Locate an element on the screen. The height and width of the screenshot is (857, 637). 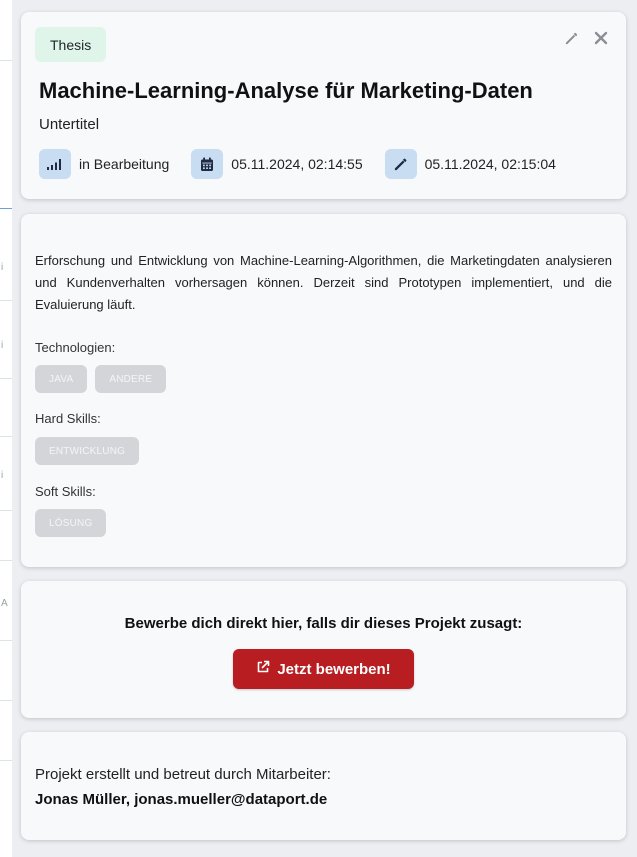
created-meta: 05.11.2024, 02:14:55 is located at coordinates (277, 164).